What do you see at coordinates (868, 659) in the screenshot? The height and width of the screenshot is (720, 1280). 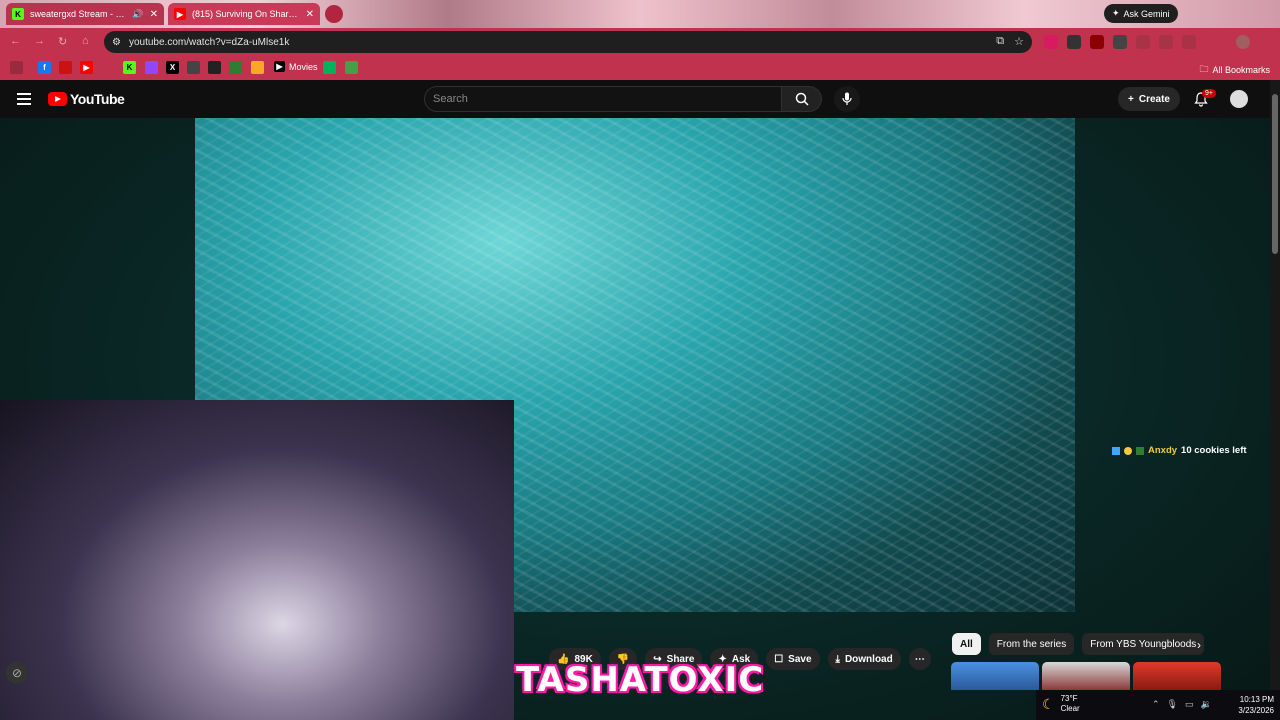 I see `download-label: Download` at bounding box center [868, 659].